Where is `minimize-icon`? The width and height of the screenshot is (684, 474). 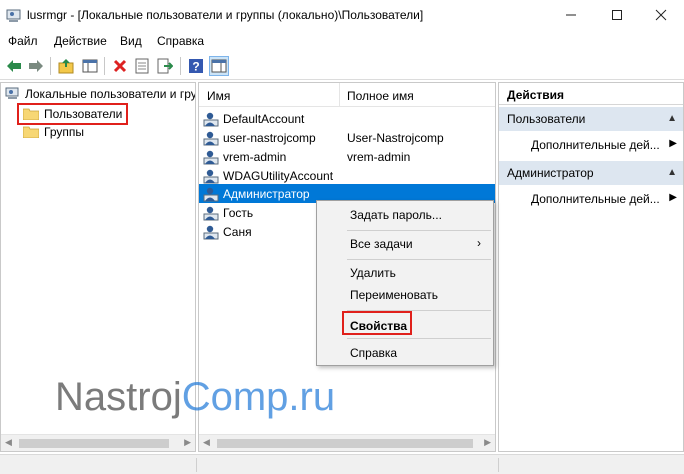
minimize-icon is located at coordinates (571, 15).